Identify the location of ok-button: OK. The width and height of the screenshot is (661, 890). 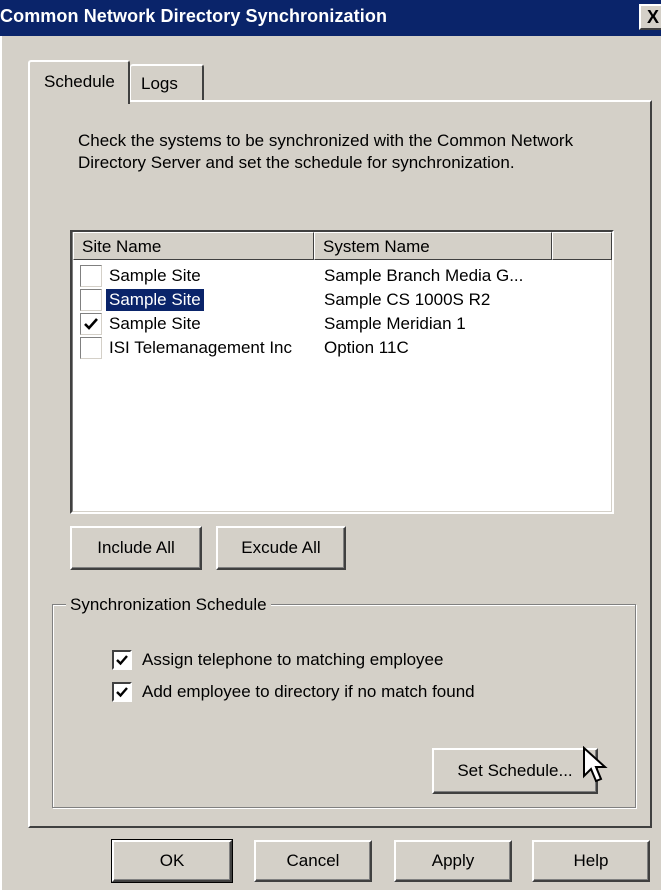
(172, 861).